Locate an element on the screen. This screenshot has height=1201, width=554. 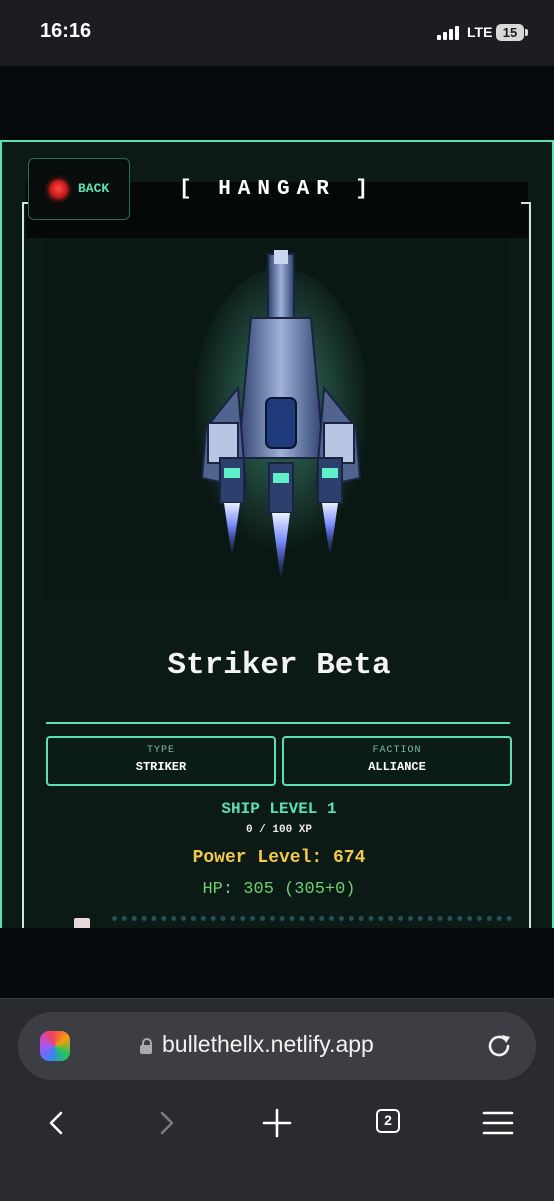
url-text: bullethellx.netlify.app is located at coordinates (268, 1044).